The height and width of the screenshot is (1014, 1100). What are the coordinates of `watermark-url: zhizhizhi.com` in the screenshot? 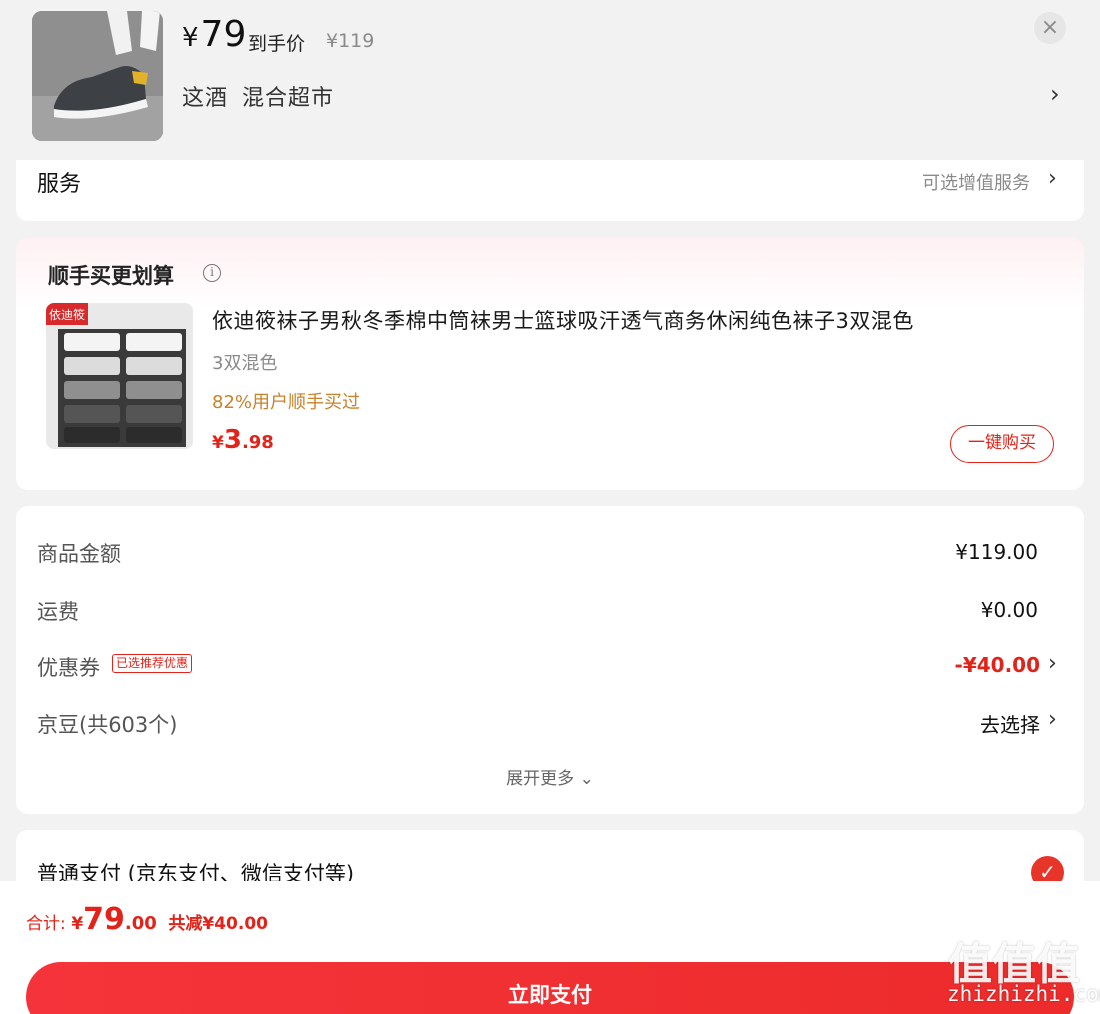 It's located at (1023, 994).